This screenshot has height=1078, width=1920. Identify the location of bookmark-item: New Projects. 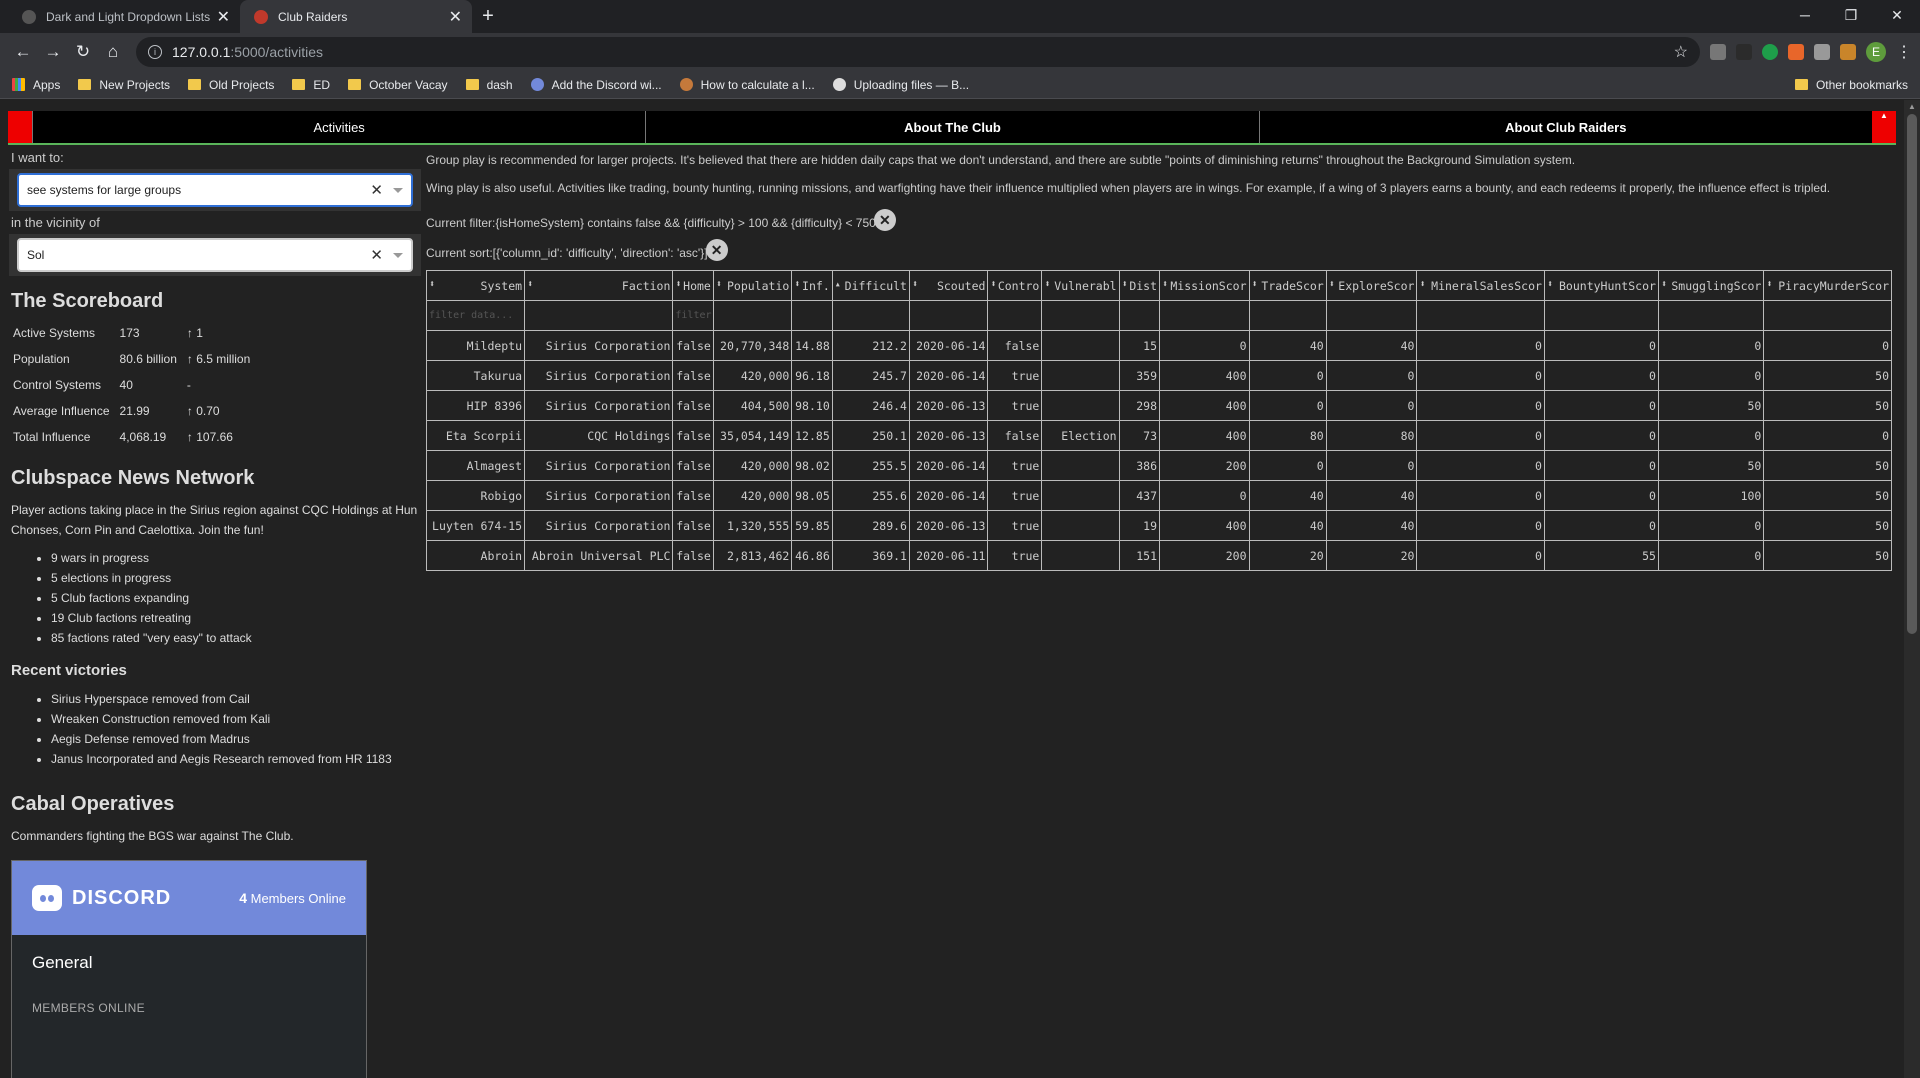
(124, 85).